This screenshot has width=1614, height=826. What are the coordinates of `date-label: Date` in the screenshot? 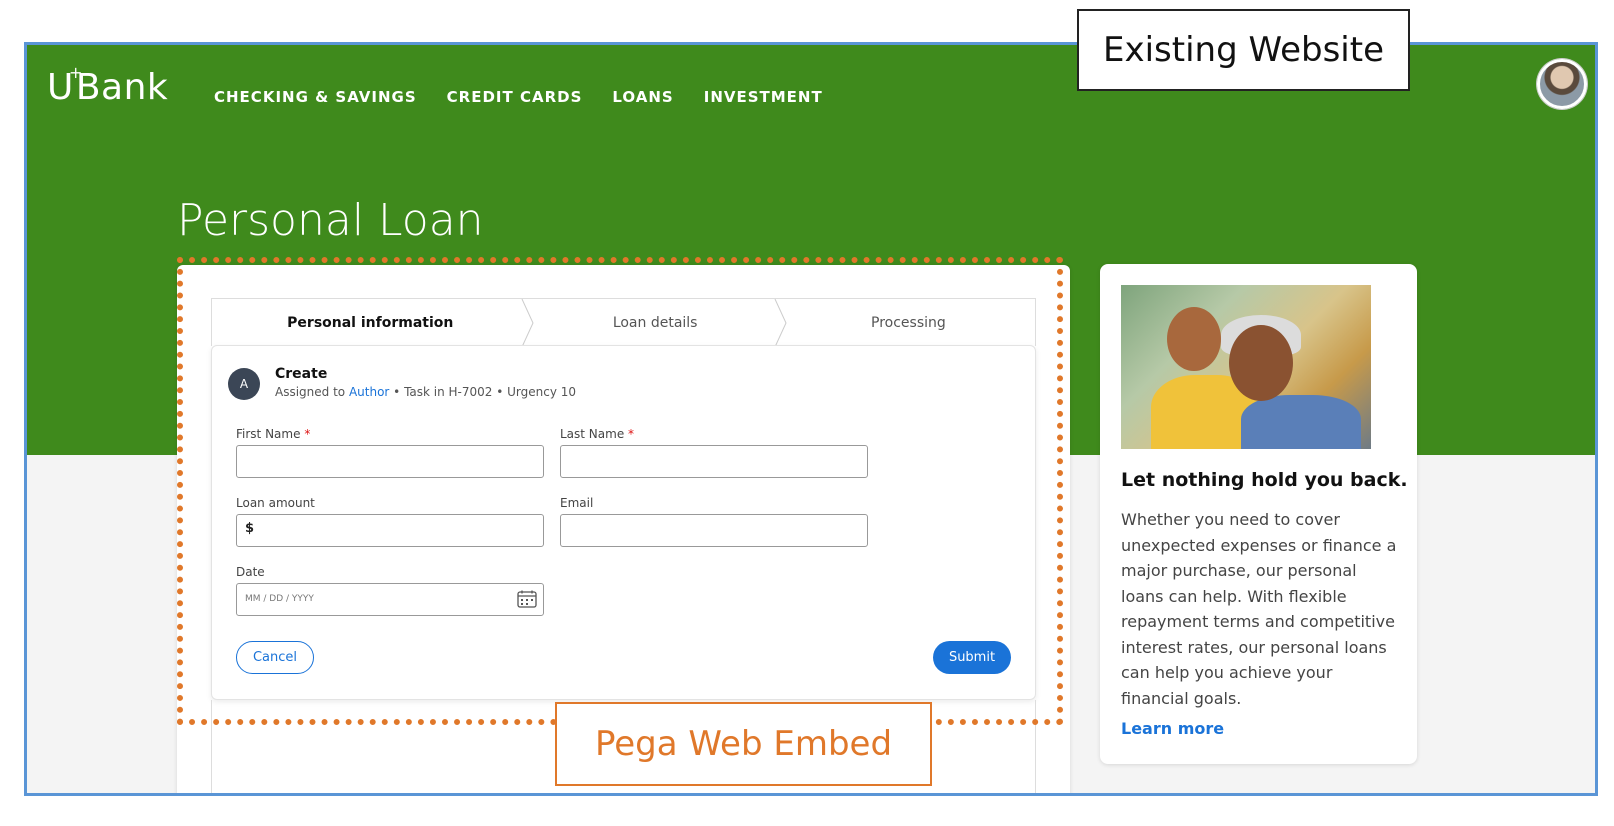 It's located at (250, 572).